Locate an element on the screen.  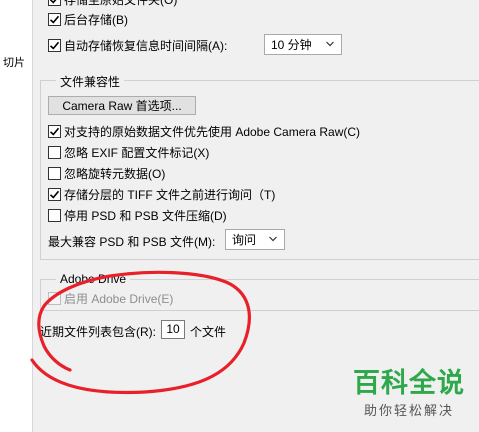
checkbox-disabled is located at coordinates (54, 298).